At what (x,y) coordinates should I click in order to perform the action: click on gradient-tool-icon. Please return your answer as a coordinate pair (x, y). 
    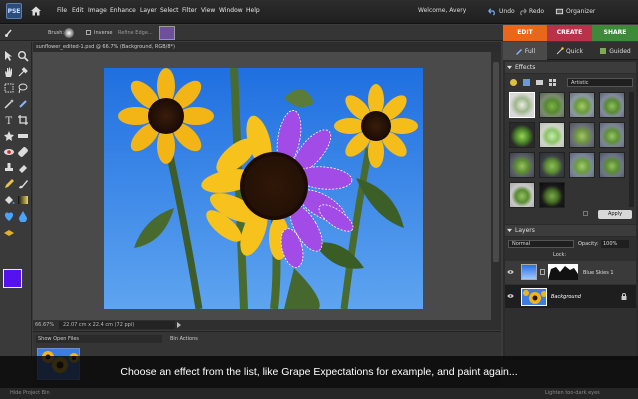
    Looking at the image, I should click on (23, 200).